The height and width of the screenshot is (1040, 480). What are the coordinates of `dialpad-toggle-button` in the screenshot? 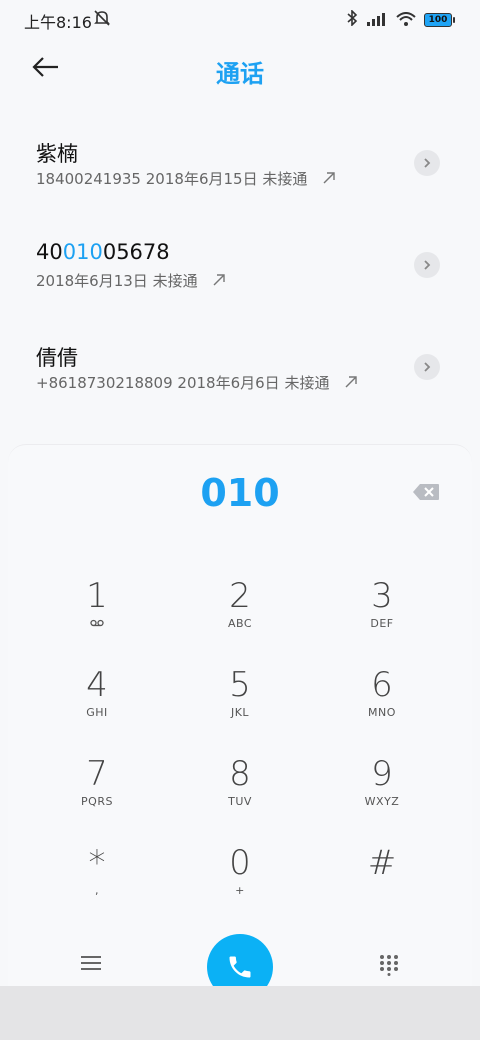 It's located at (389, 965).